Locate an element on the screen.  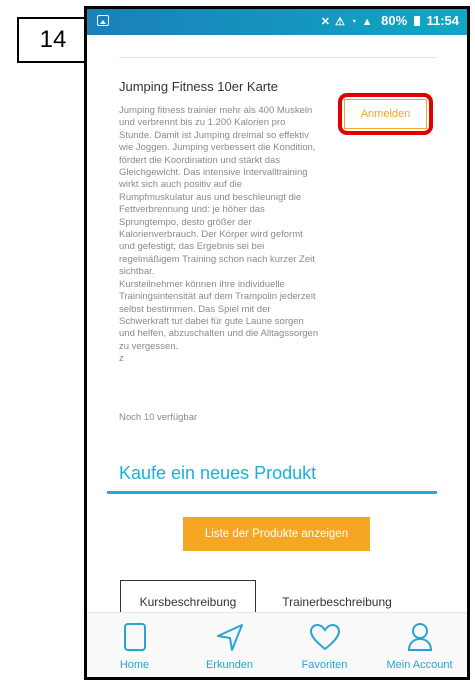
user-icon is located at coordinates (420, 637).